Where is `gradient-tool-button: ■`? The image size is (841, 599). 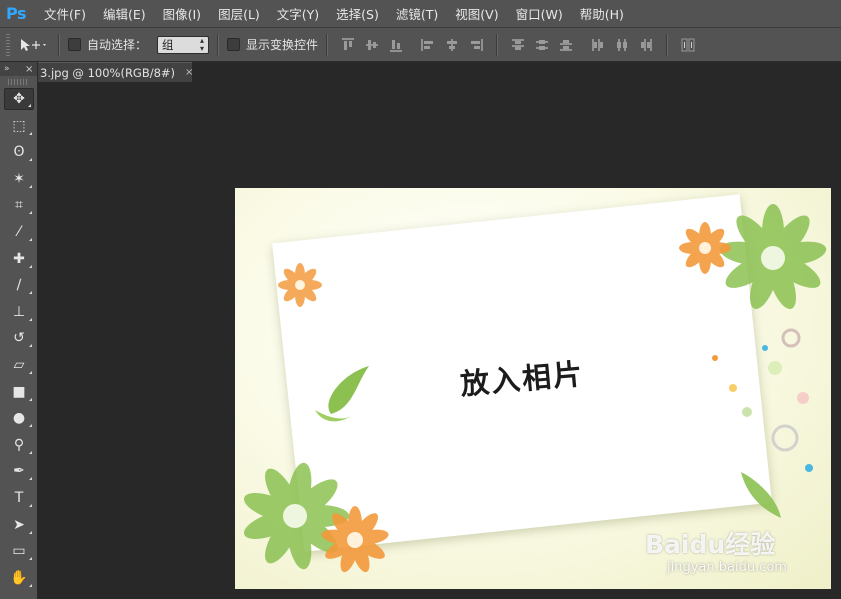 gradient-tool-button: ■ is located at coordinates (19, 392).